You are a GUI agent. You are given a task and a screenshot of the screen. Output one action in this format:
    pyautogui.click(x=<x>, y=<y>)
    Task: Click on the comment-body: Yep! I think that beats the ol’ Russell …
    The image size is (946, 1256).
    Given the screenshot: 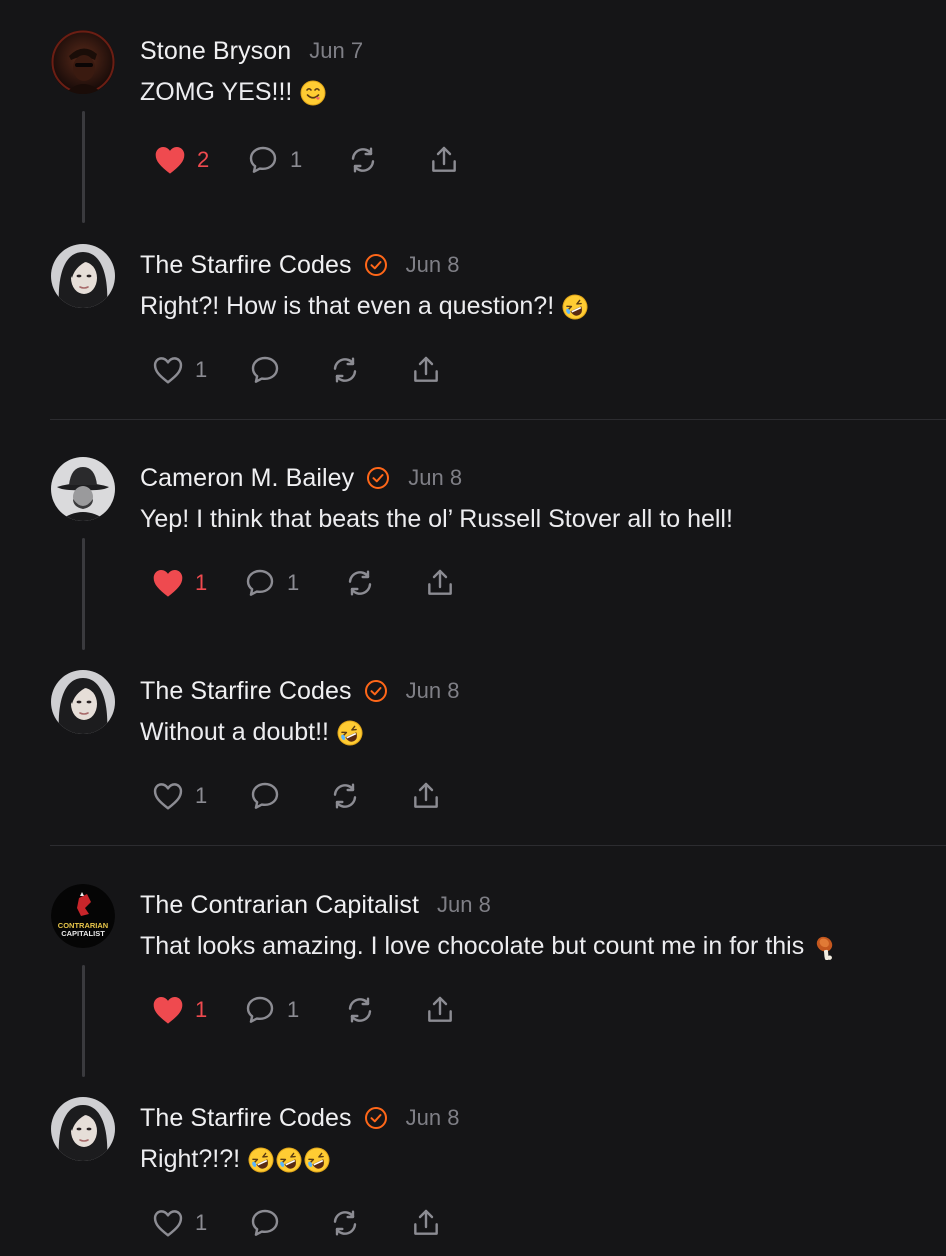 What is the action you would take?
    pyautogui.click(x=436, y=519)
    